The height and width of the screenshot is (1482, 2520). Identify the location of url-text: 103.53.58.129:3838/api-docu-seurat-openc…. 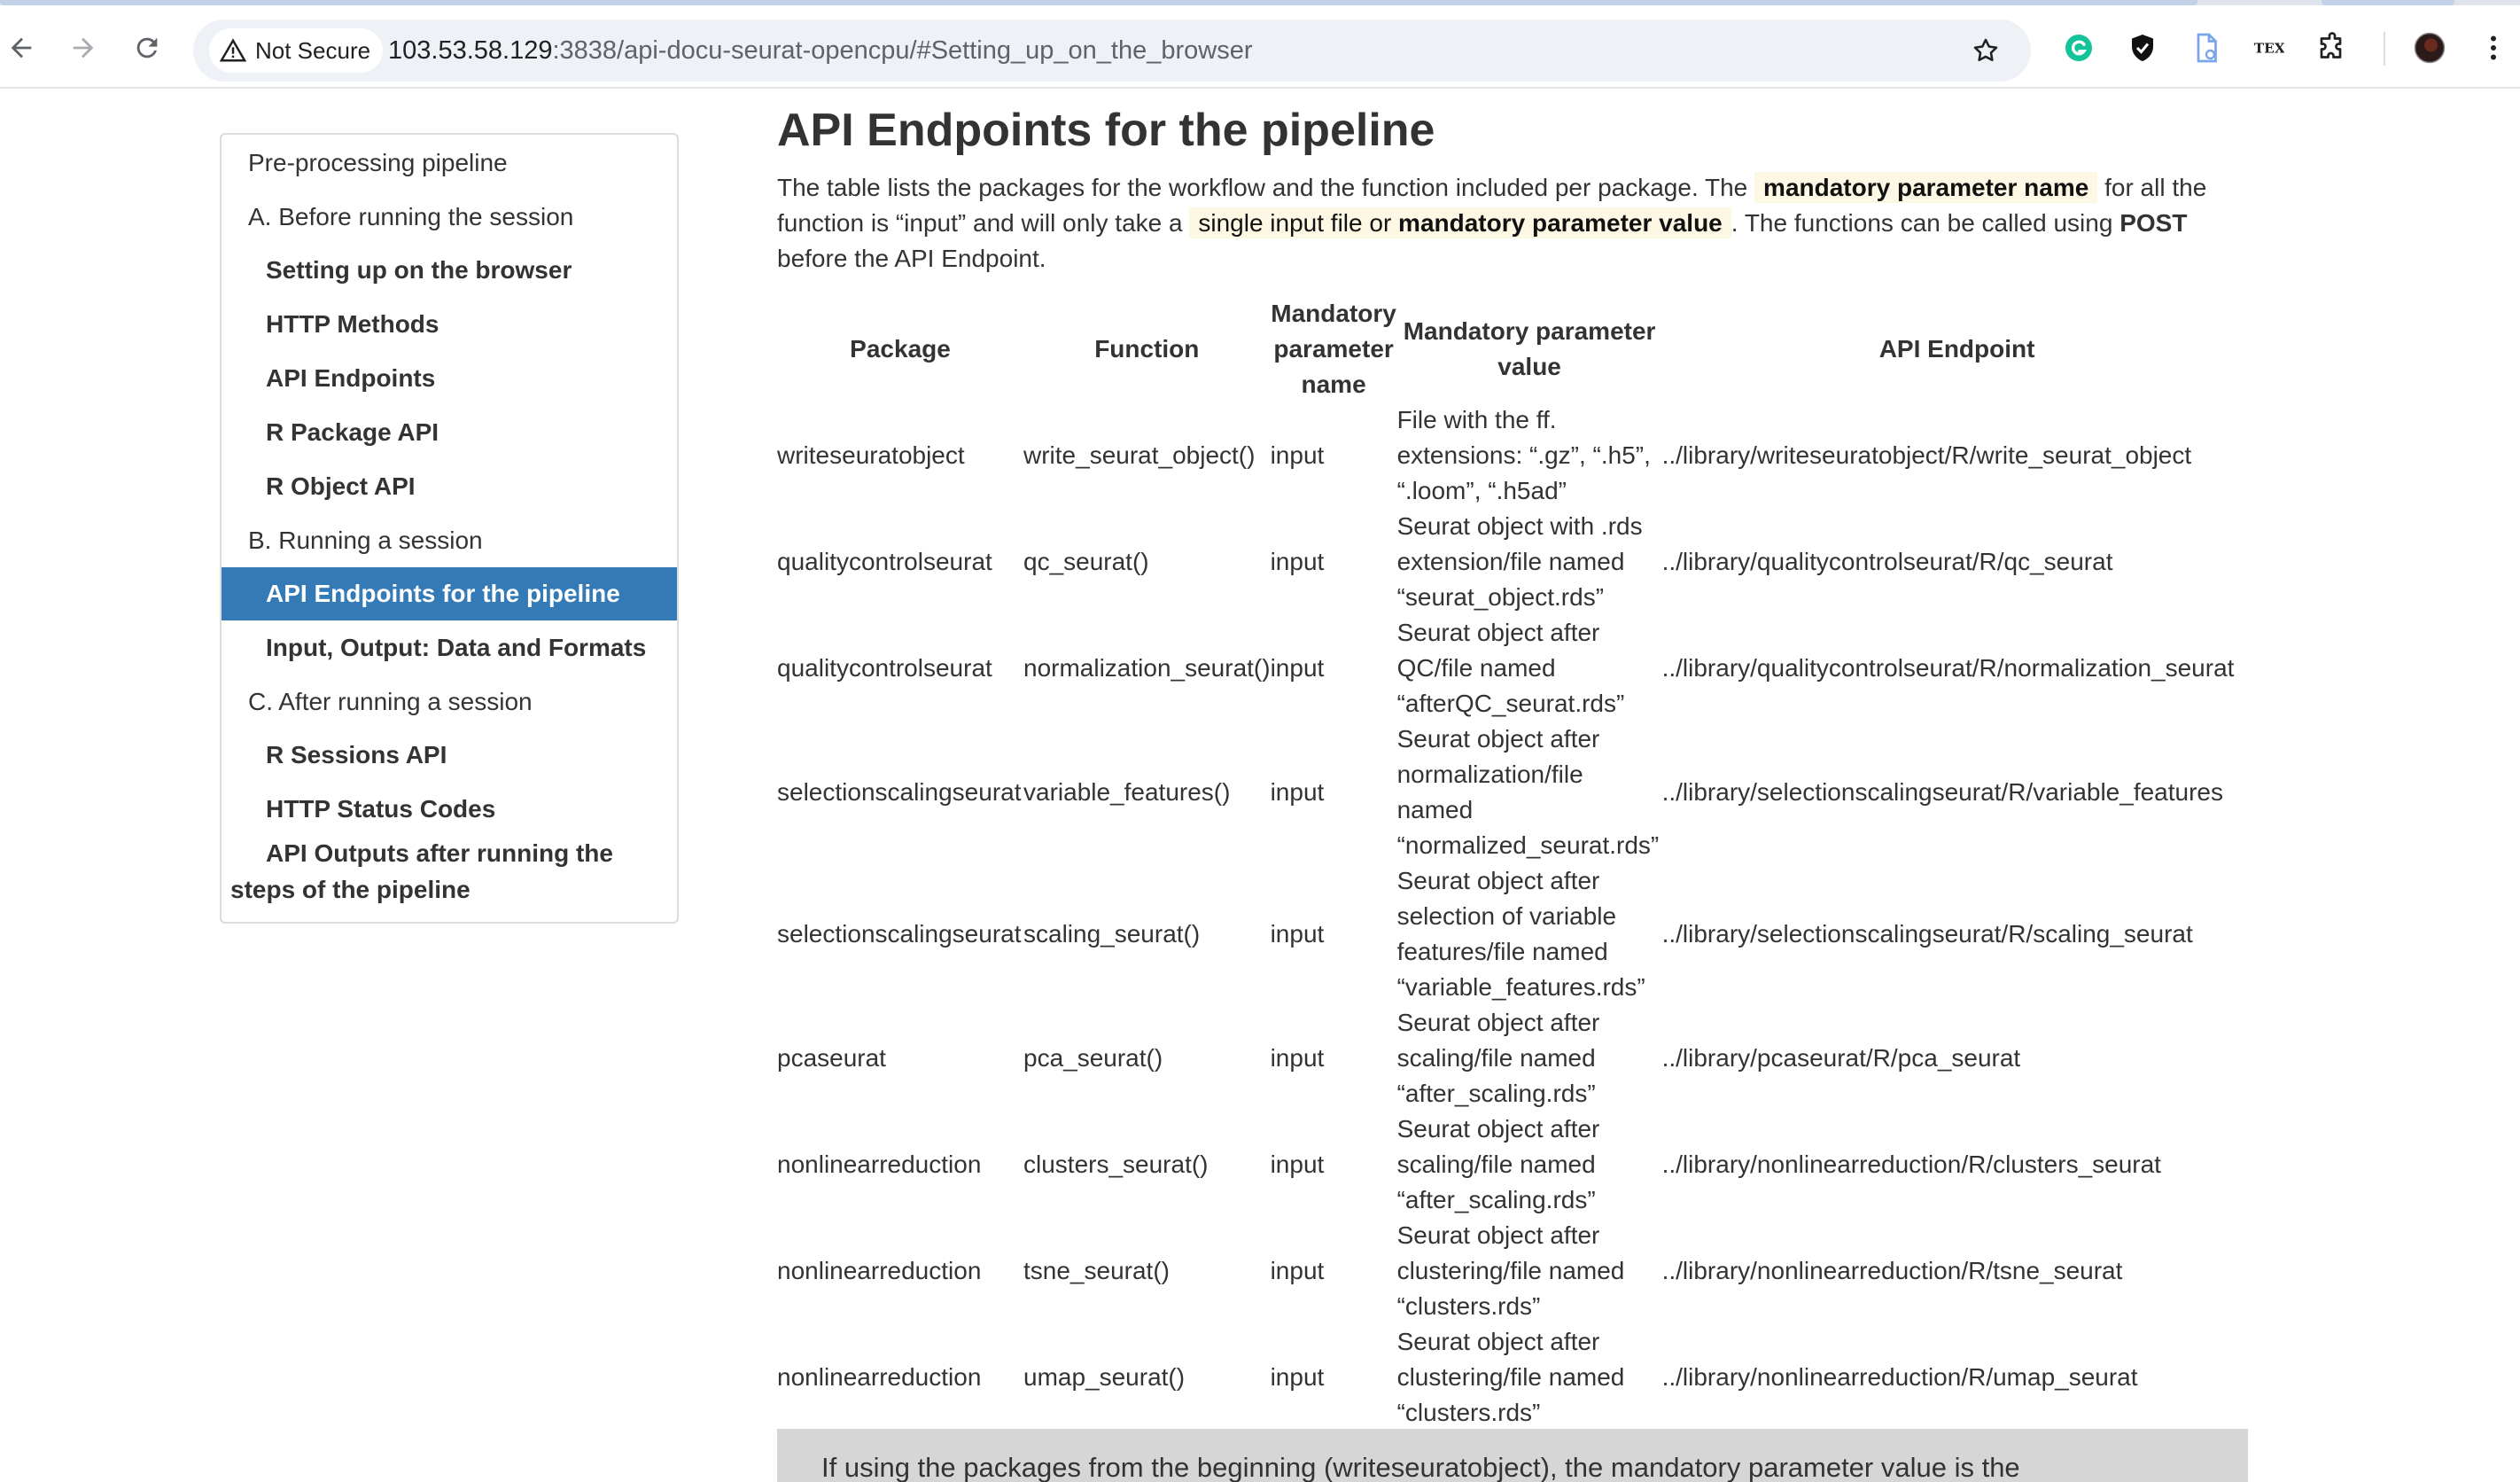
(820, 51).